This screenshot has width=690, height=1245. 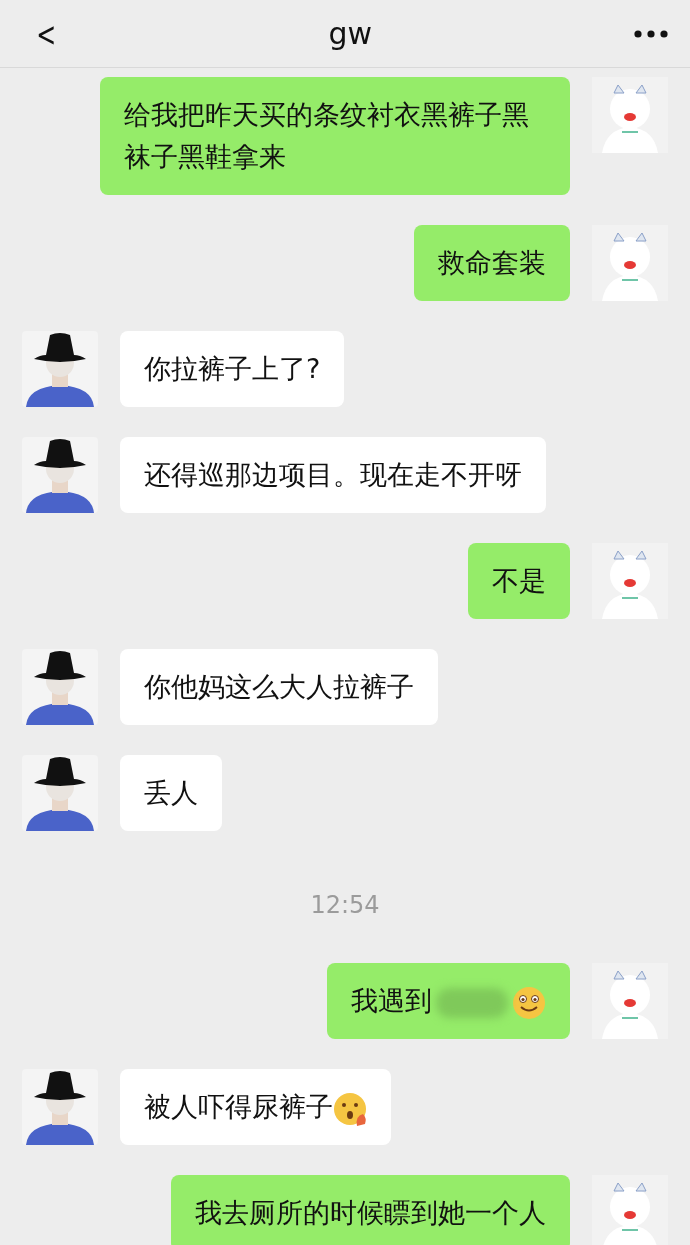 I want to click on chat-title: gw, so click(x=350, y=33).